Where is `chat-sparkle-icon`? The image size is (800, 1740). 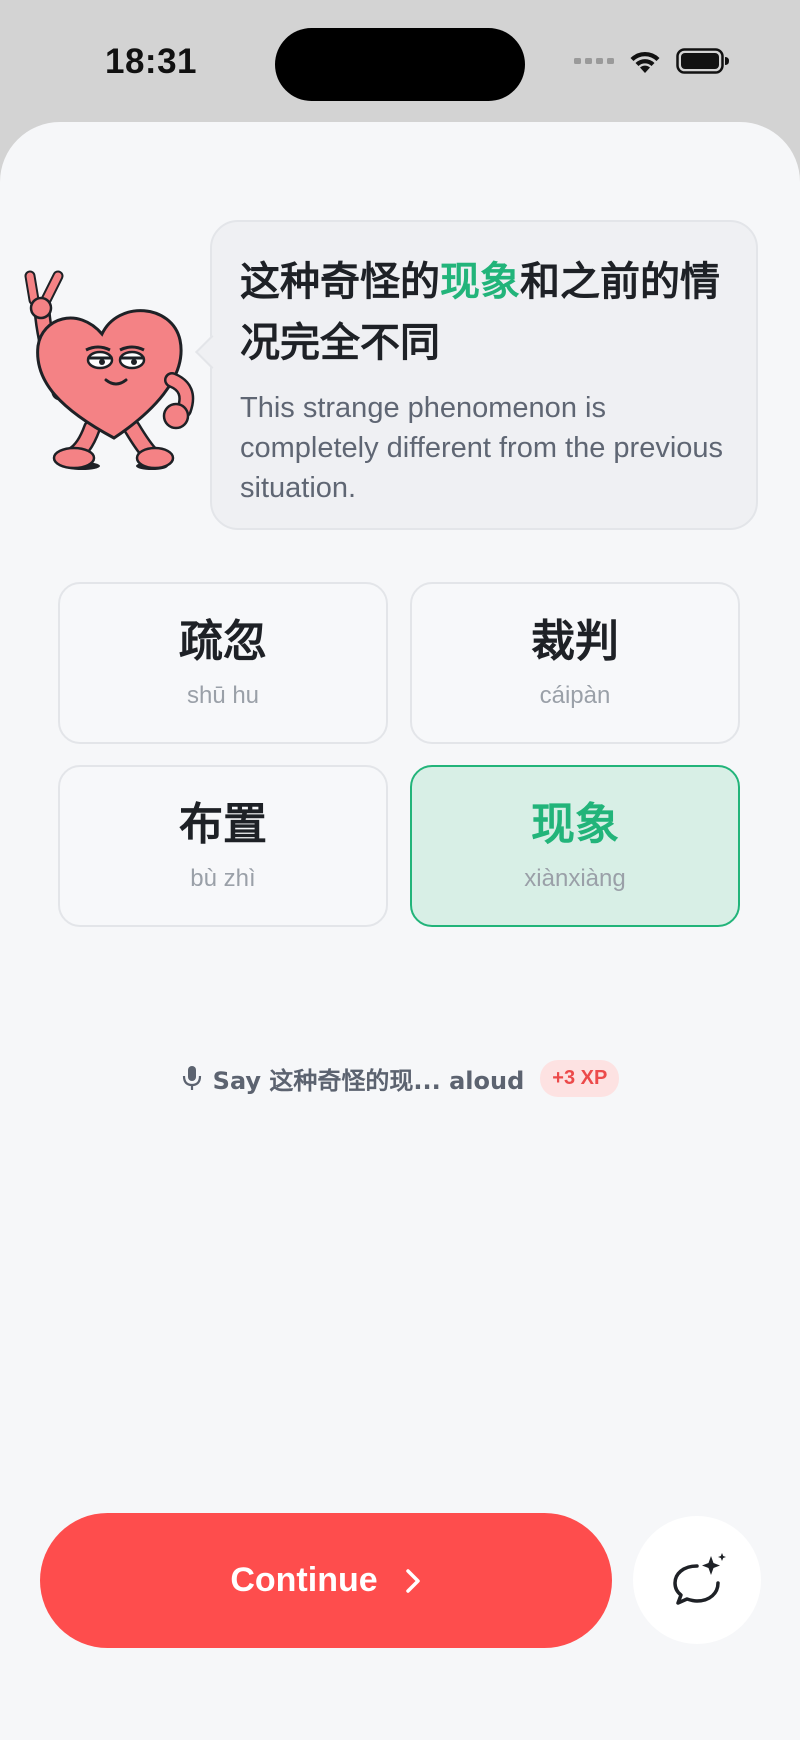 chat-sparkle-icon is located at coordinates (699, 1579).